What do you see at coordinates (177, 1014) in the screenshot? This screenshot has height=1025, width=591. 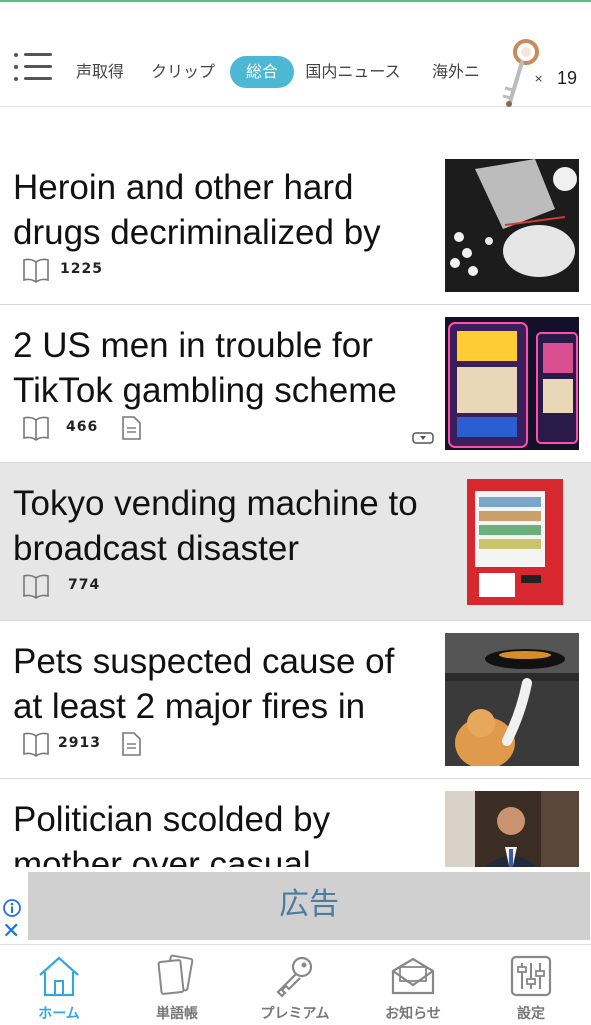 I see `tabbar-label: 単語帳` at bounding box center [177, 1014].